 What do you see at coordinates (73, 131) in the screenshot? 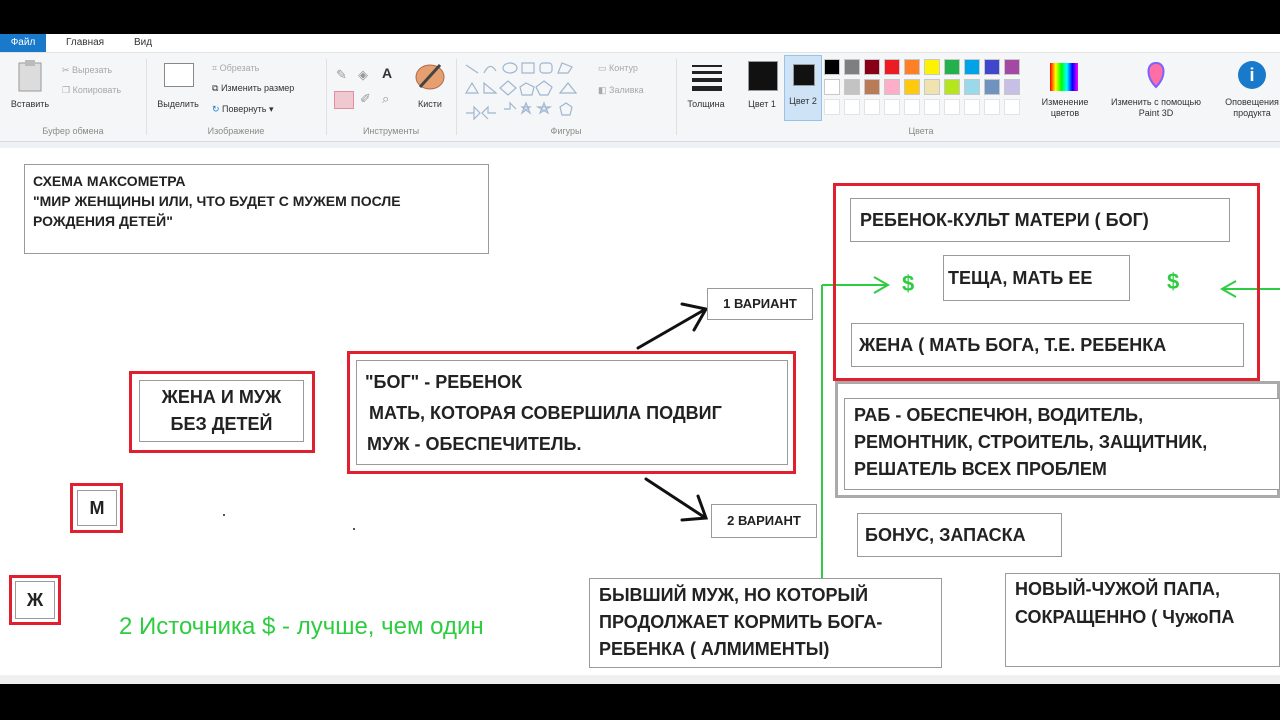
I see `clipboard-group-label: Буфер обмена` at bounding box center [73, 131].